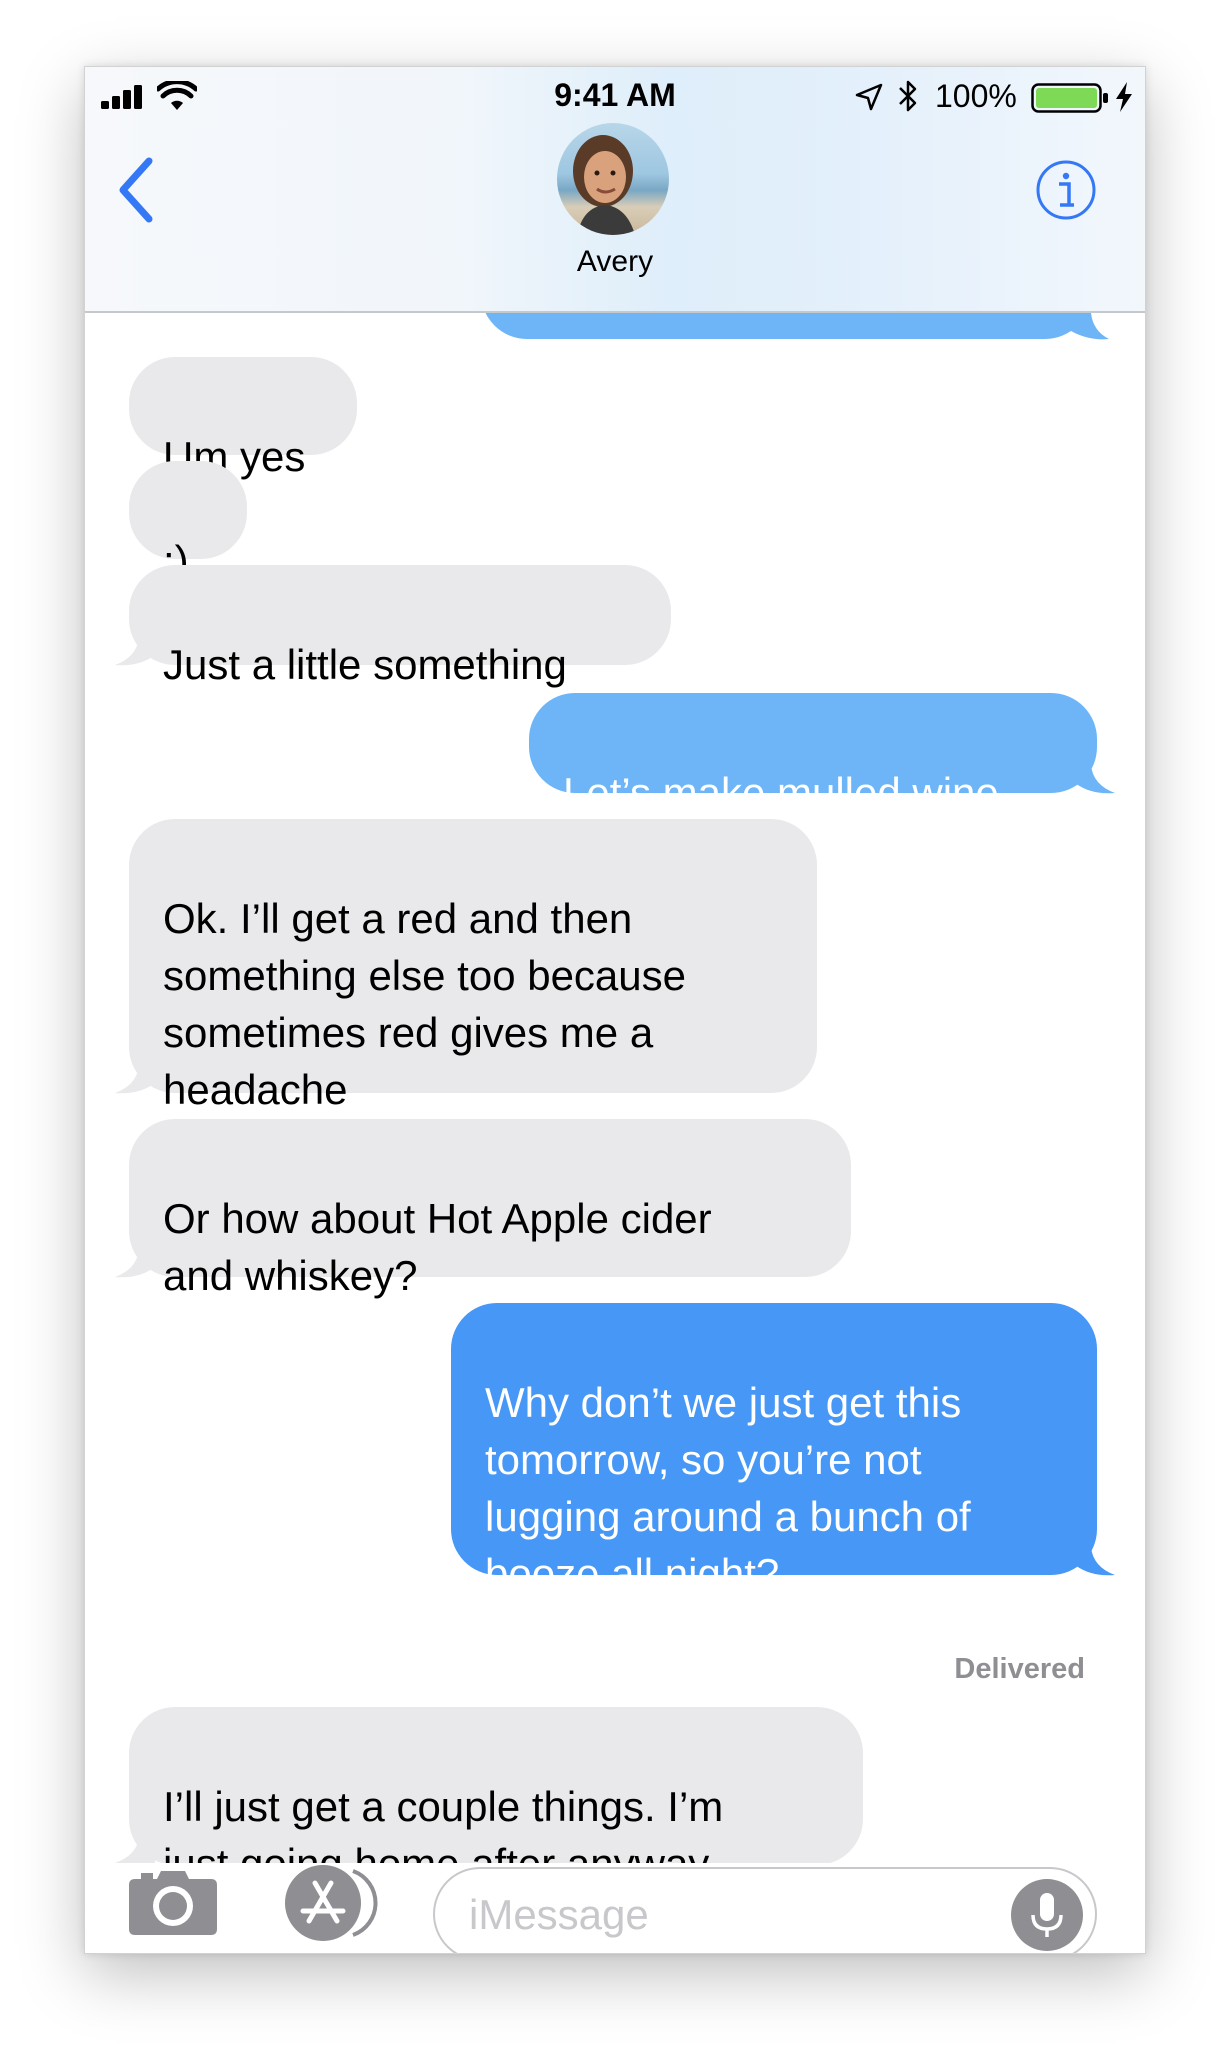  Describe the element at coordinates (781, 792) in the screenshot. I see `message-text: Let’s make mulled wine` at that location.